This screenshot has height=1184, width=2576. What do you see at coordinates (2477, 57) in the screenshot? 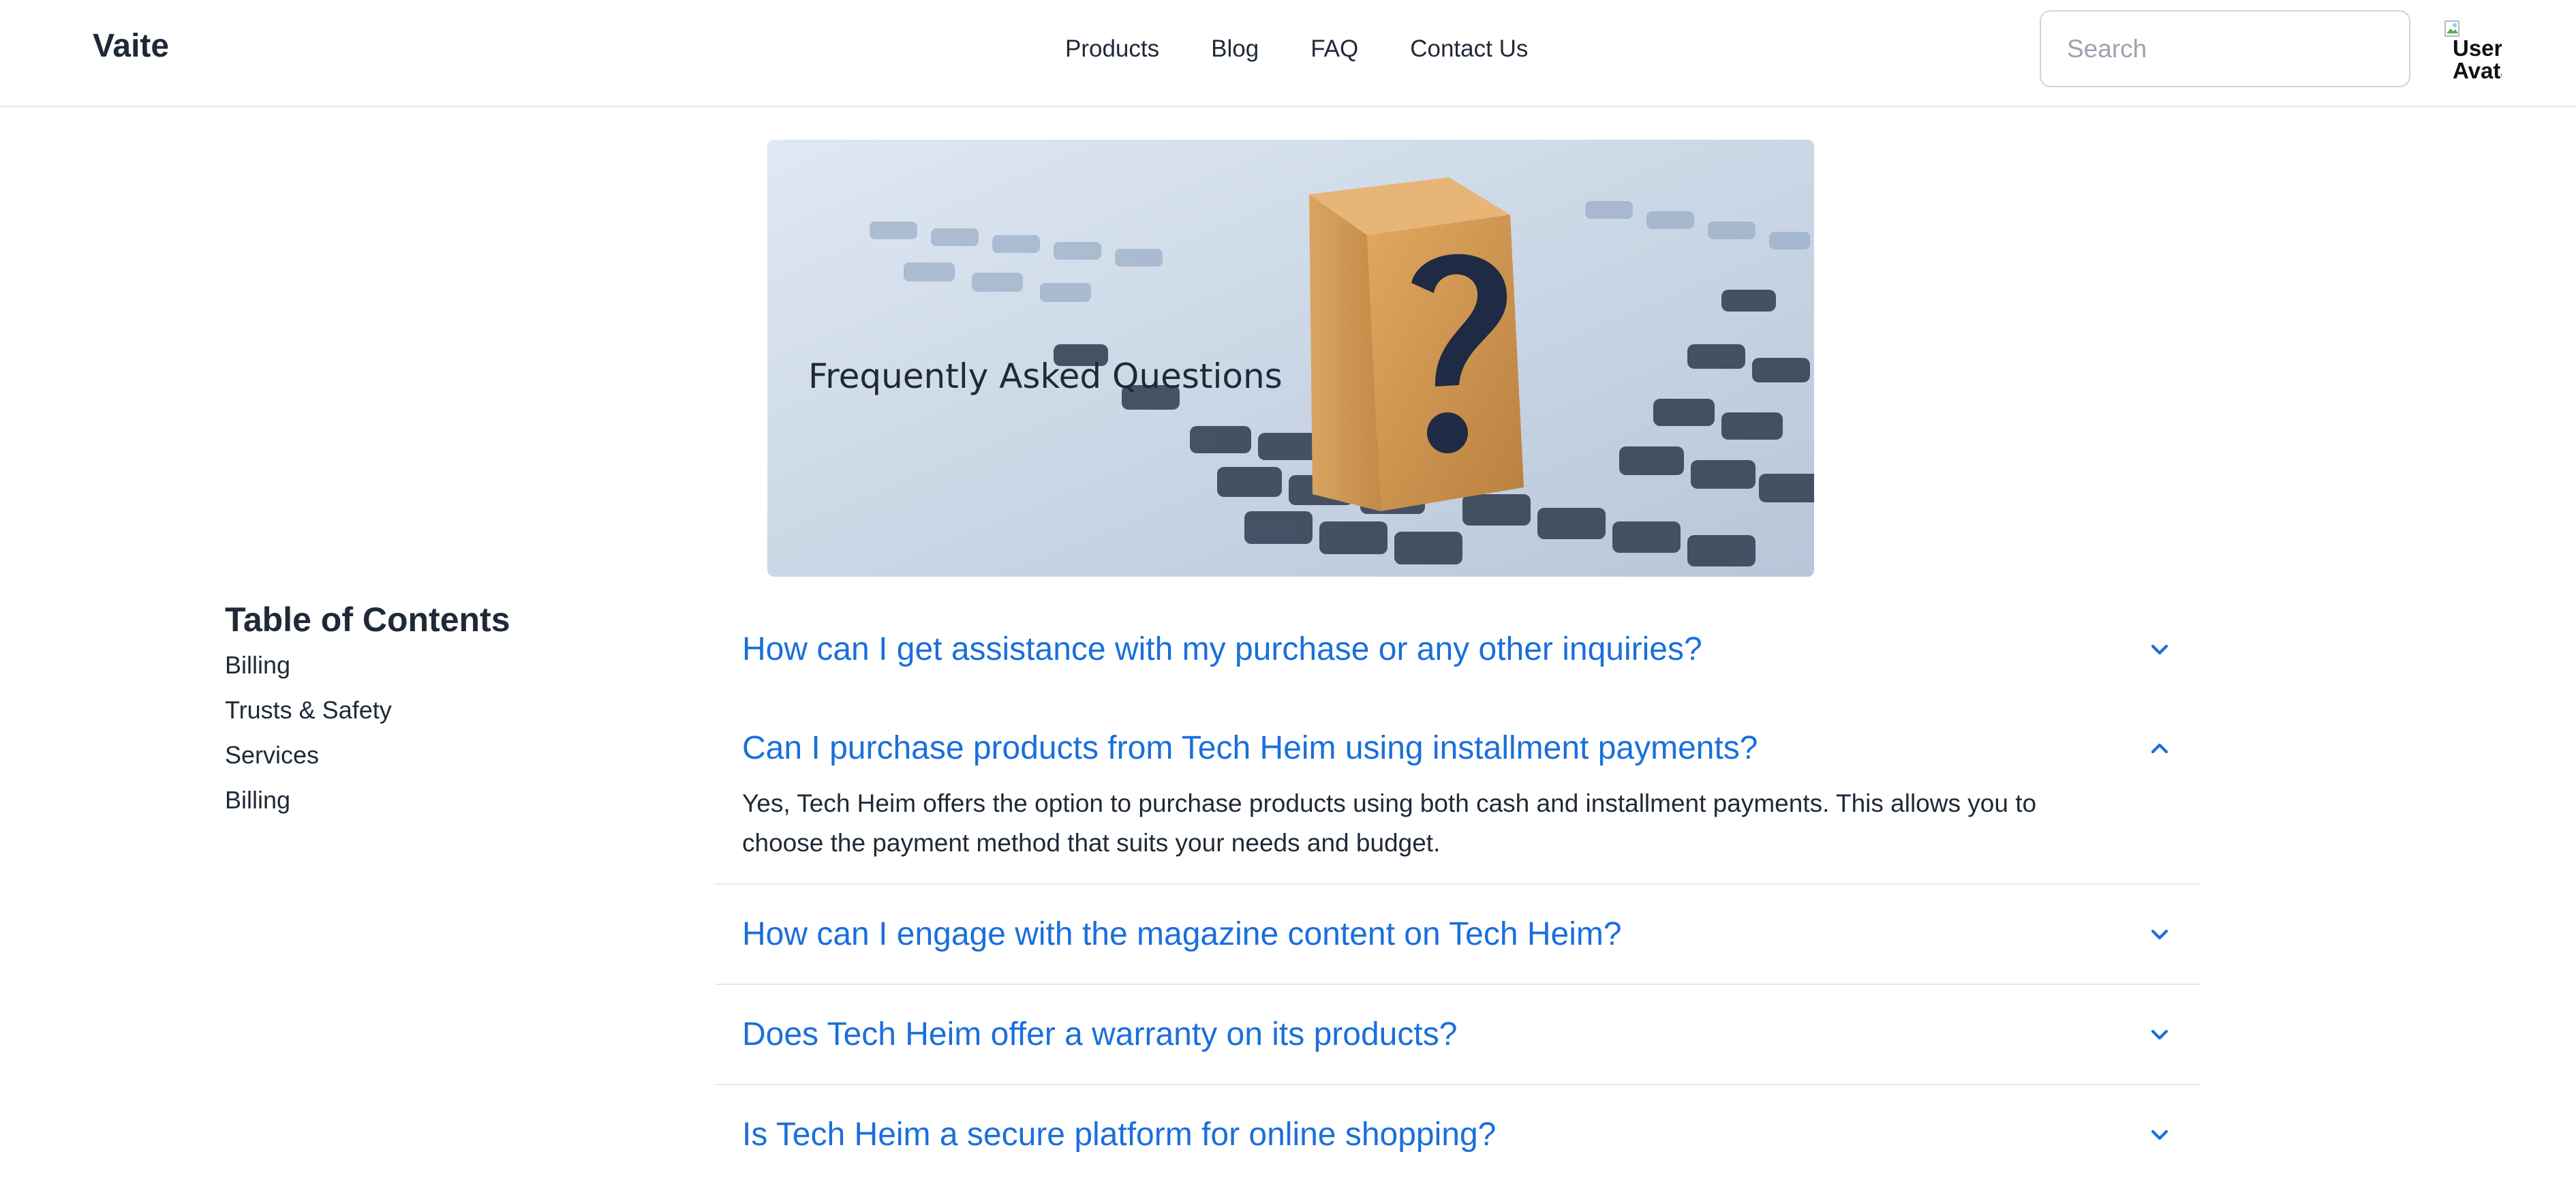
I see `avatar-alt-text: User Avatar` at bounding box center [2477, 57].